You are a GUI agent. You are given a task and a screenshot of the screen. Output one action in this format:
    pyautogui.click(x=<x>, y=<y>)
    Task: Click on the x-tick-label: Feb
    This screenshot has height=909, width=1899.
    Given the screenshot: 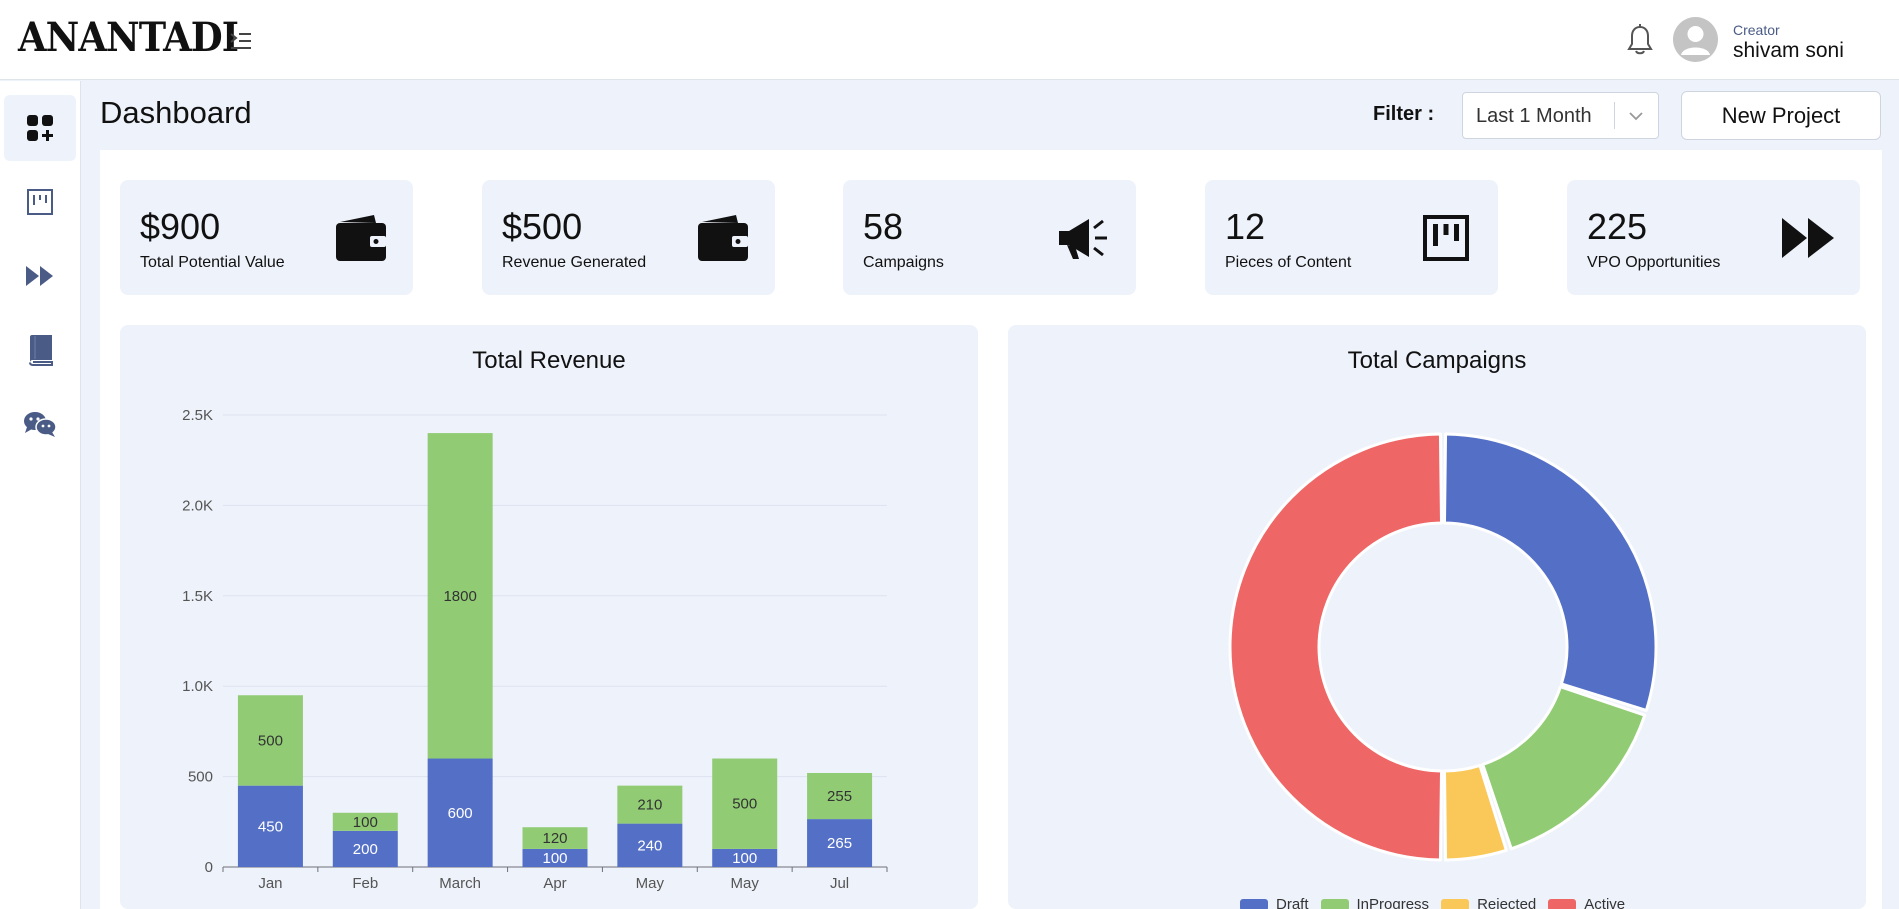 What is the action you would take?
    pyautogui.click(x=365, y=883)
    